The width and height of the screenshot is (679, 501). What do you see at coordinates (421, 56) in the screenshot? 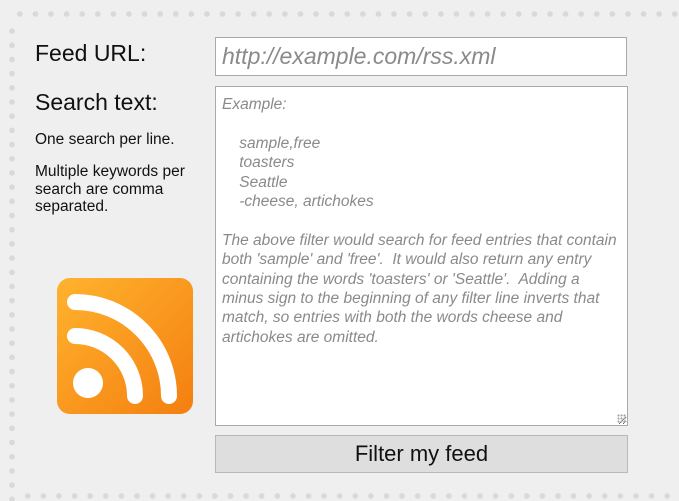
I see `feed-url-input` at bounding box center [421, 56].